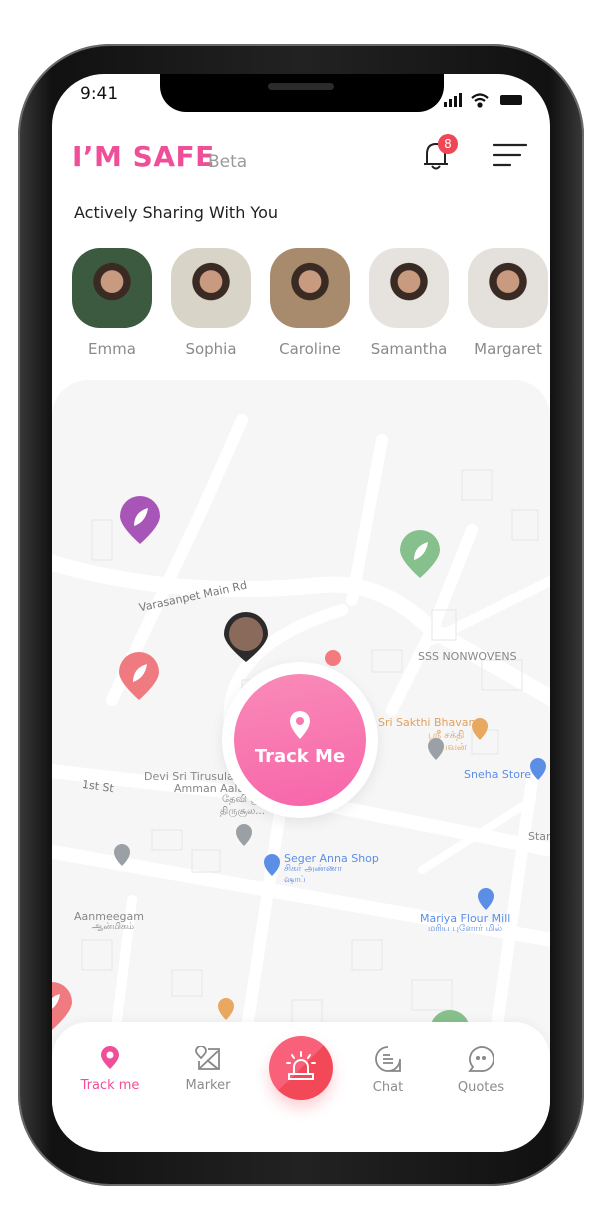 The image size is (600, 1206). What do you see at coordinates (448, 144) in the screenshot?
I see `notification-badge: 8` at bounding box center [448, 144].